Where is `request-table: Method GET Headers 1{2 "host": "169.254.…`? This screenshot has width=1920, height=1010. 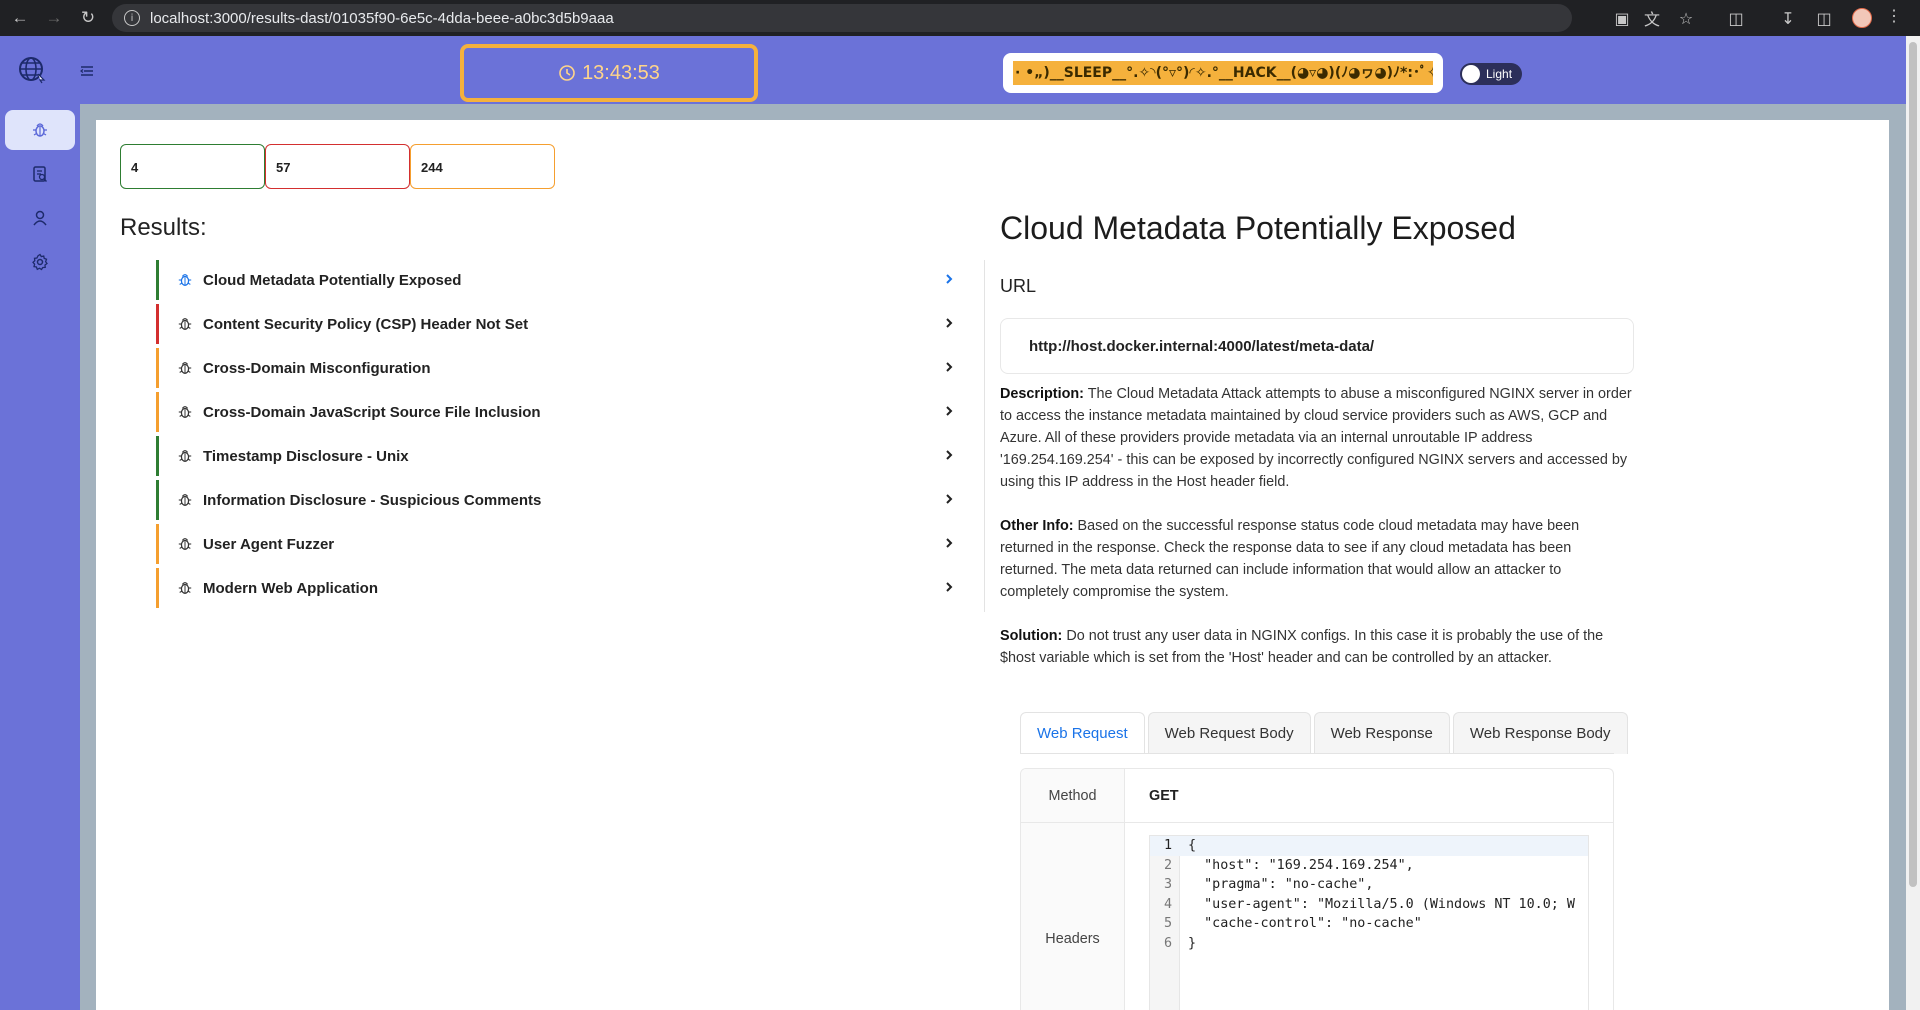 request-table: Method GET Headers 1{2 "host": "169.254.… is located at coordinates (1317, 889).